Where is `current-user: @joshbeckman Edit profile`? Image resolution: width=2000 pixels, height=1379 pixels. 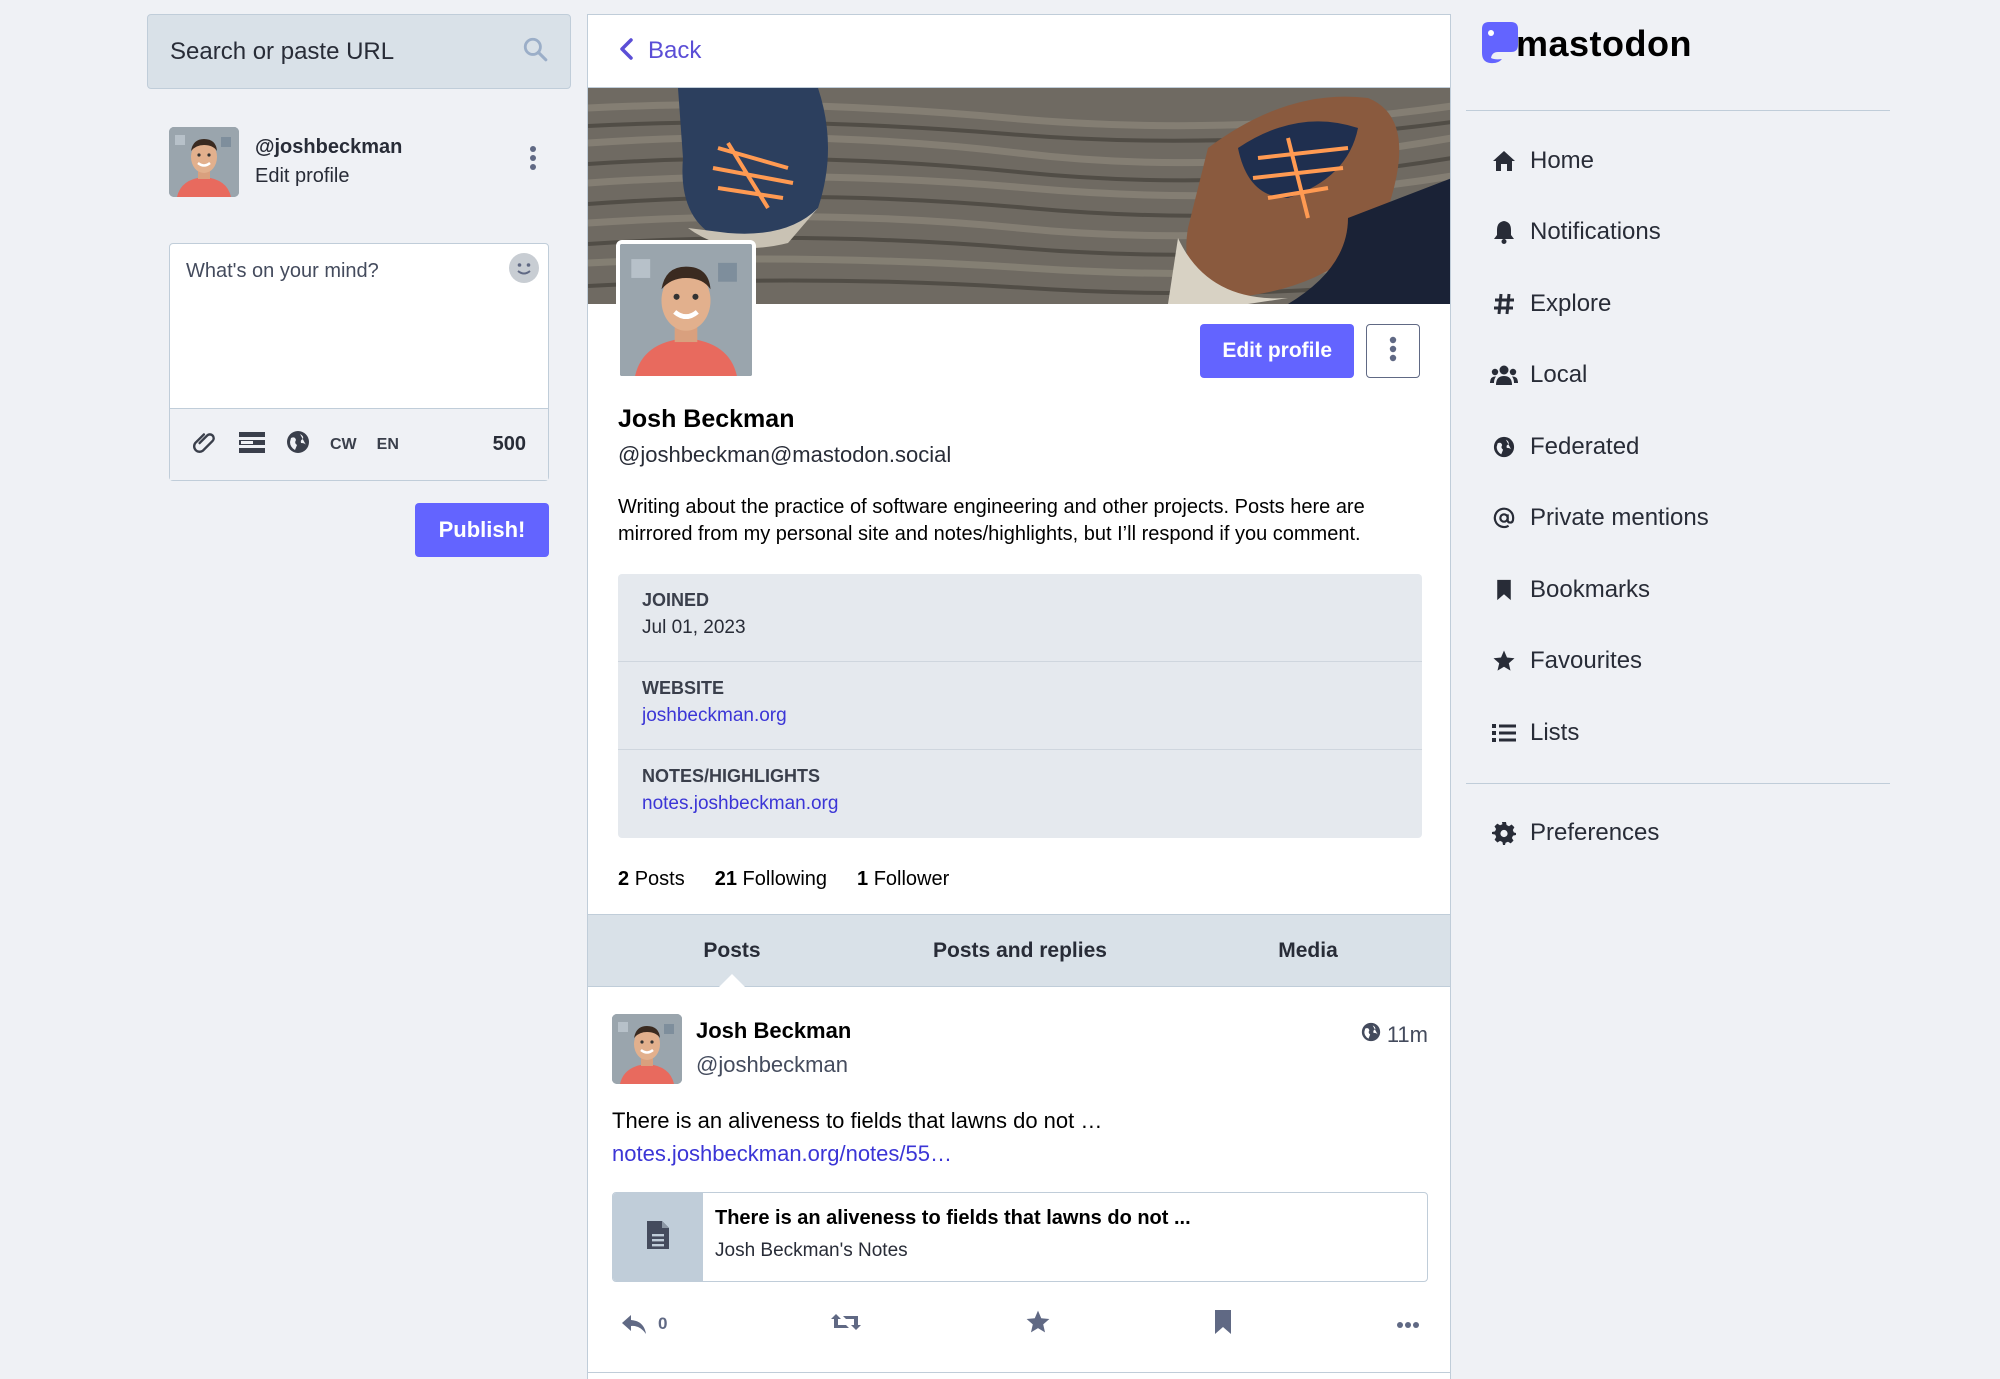 current-user: @joshbeckman Edit profile is located at coordinates (359, 162).